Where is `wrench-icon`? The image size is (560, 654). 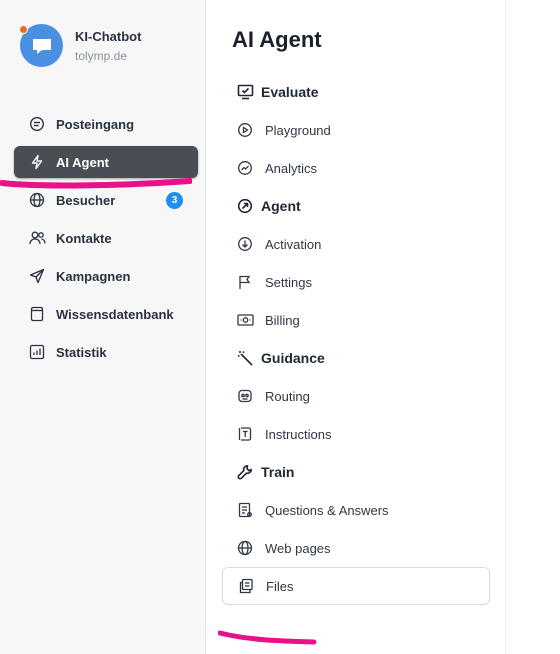
wrench-icon is located at coordinates (245, 472).